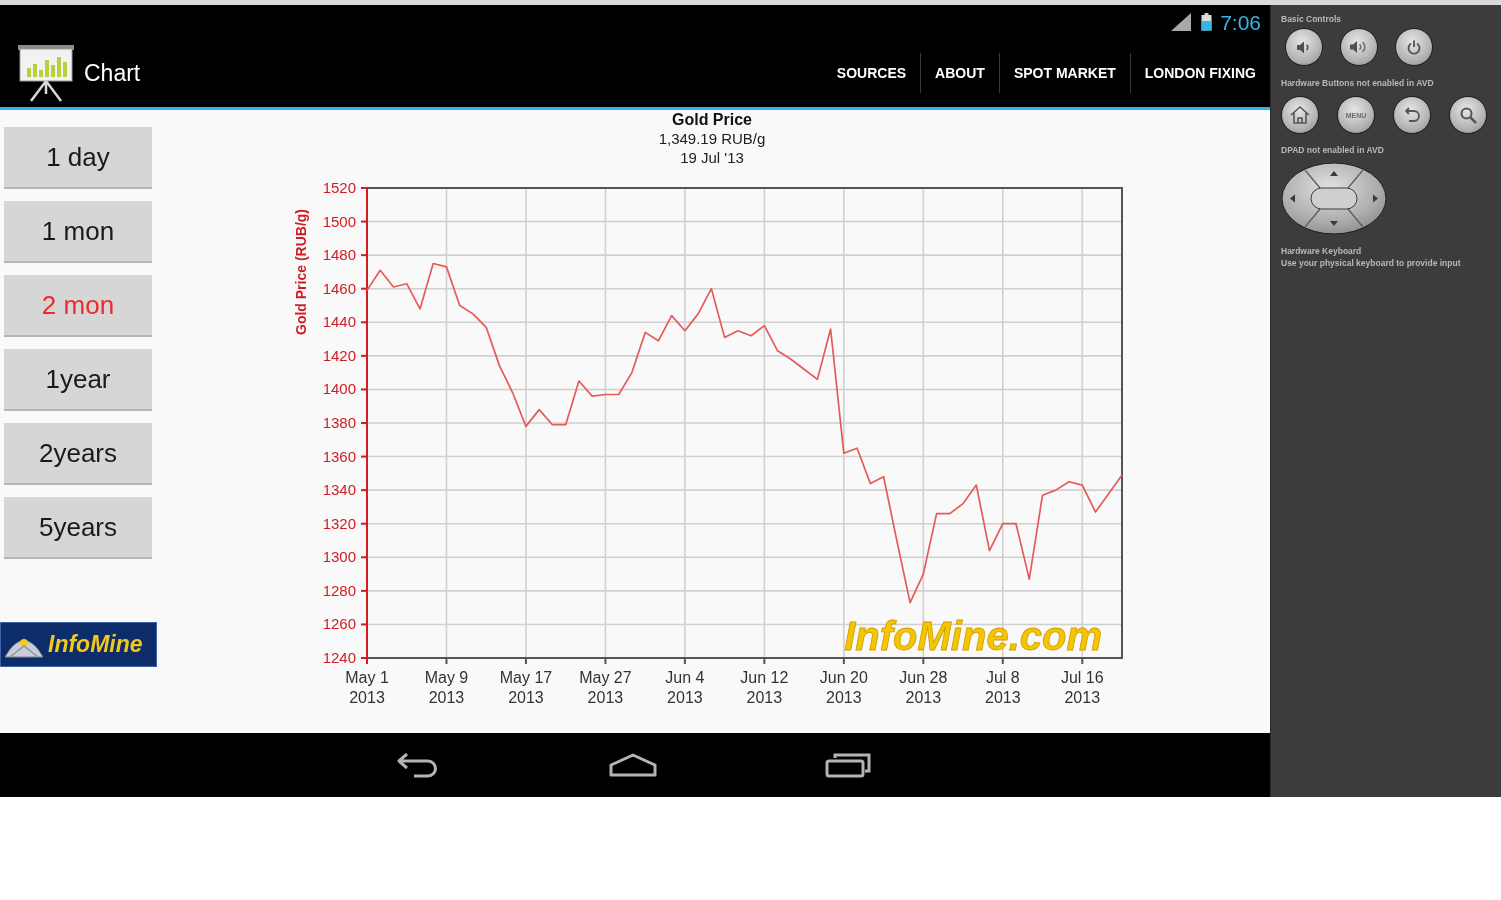 This screenshot has height=900, width=1501. I want to click on home-button, so click(1300, 115).